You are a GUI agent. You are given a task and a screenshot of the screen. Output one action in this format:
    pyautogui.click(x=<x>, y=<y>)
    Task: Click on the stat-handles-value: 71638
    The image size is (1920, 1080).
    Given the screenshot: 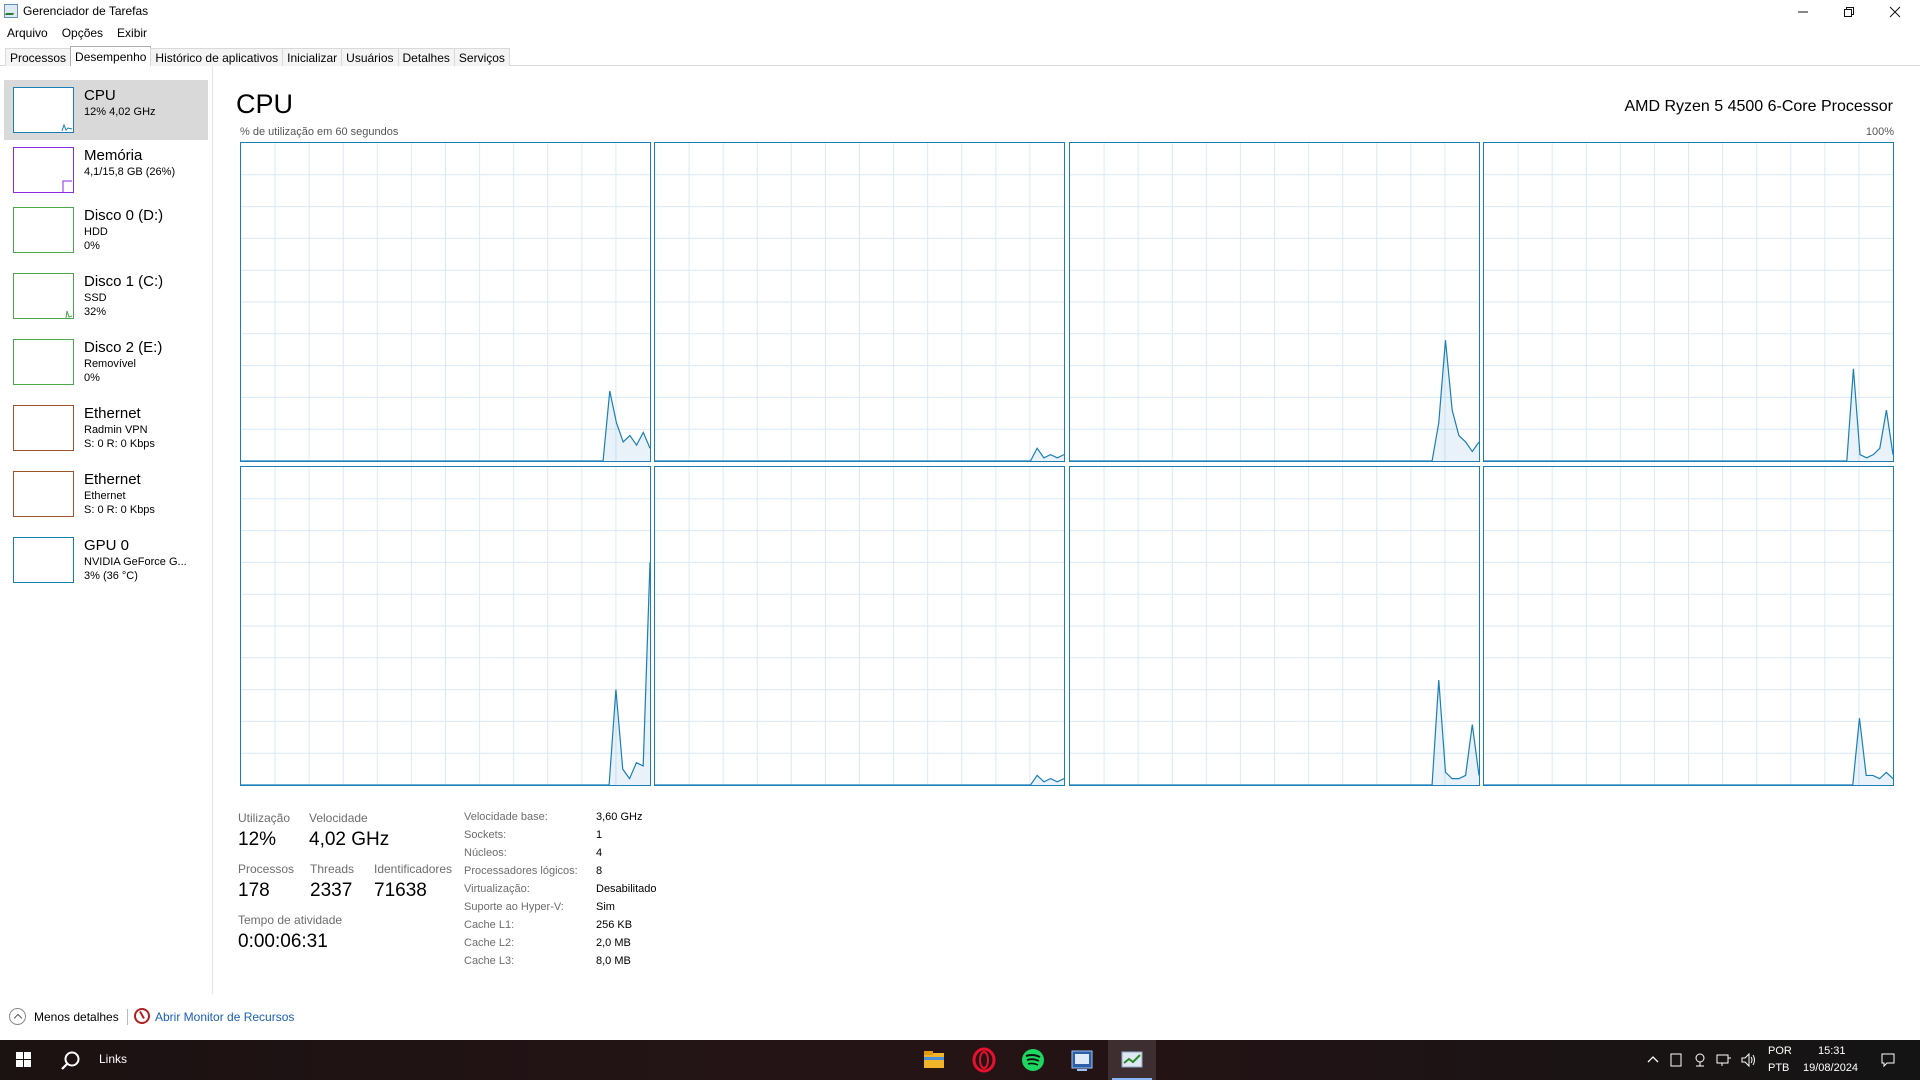 What is the action you would take?
    pyautogui.click(x=400, y=890)
    